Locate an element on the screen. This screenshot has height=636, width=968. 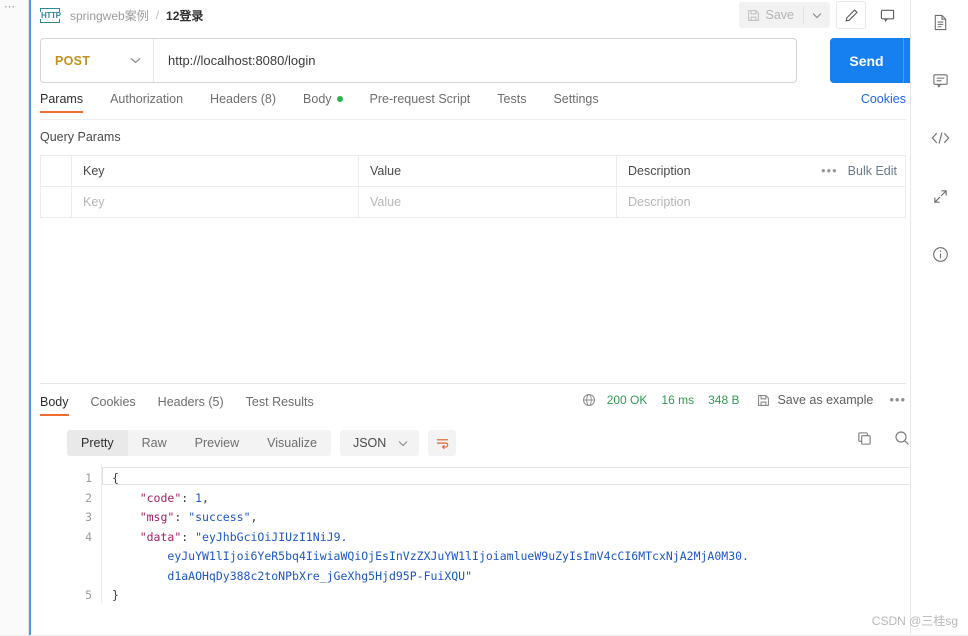
code-line-3: "msg": "success", is located at coordinates (198, 517).